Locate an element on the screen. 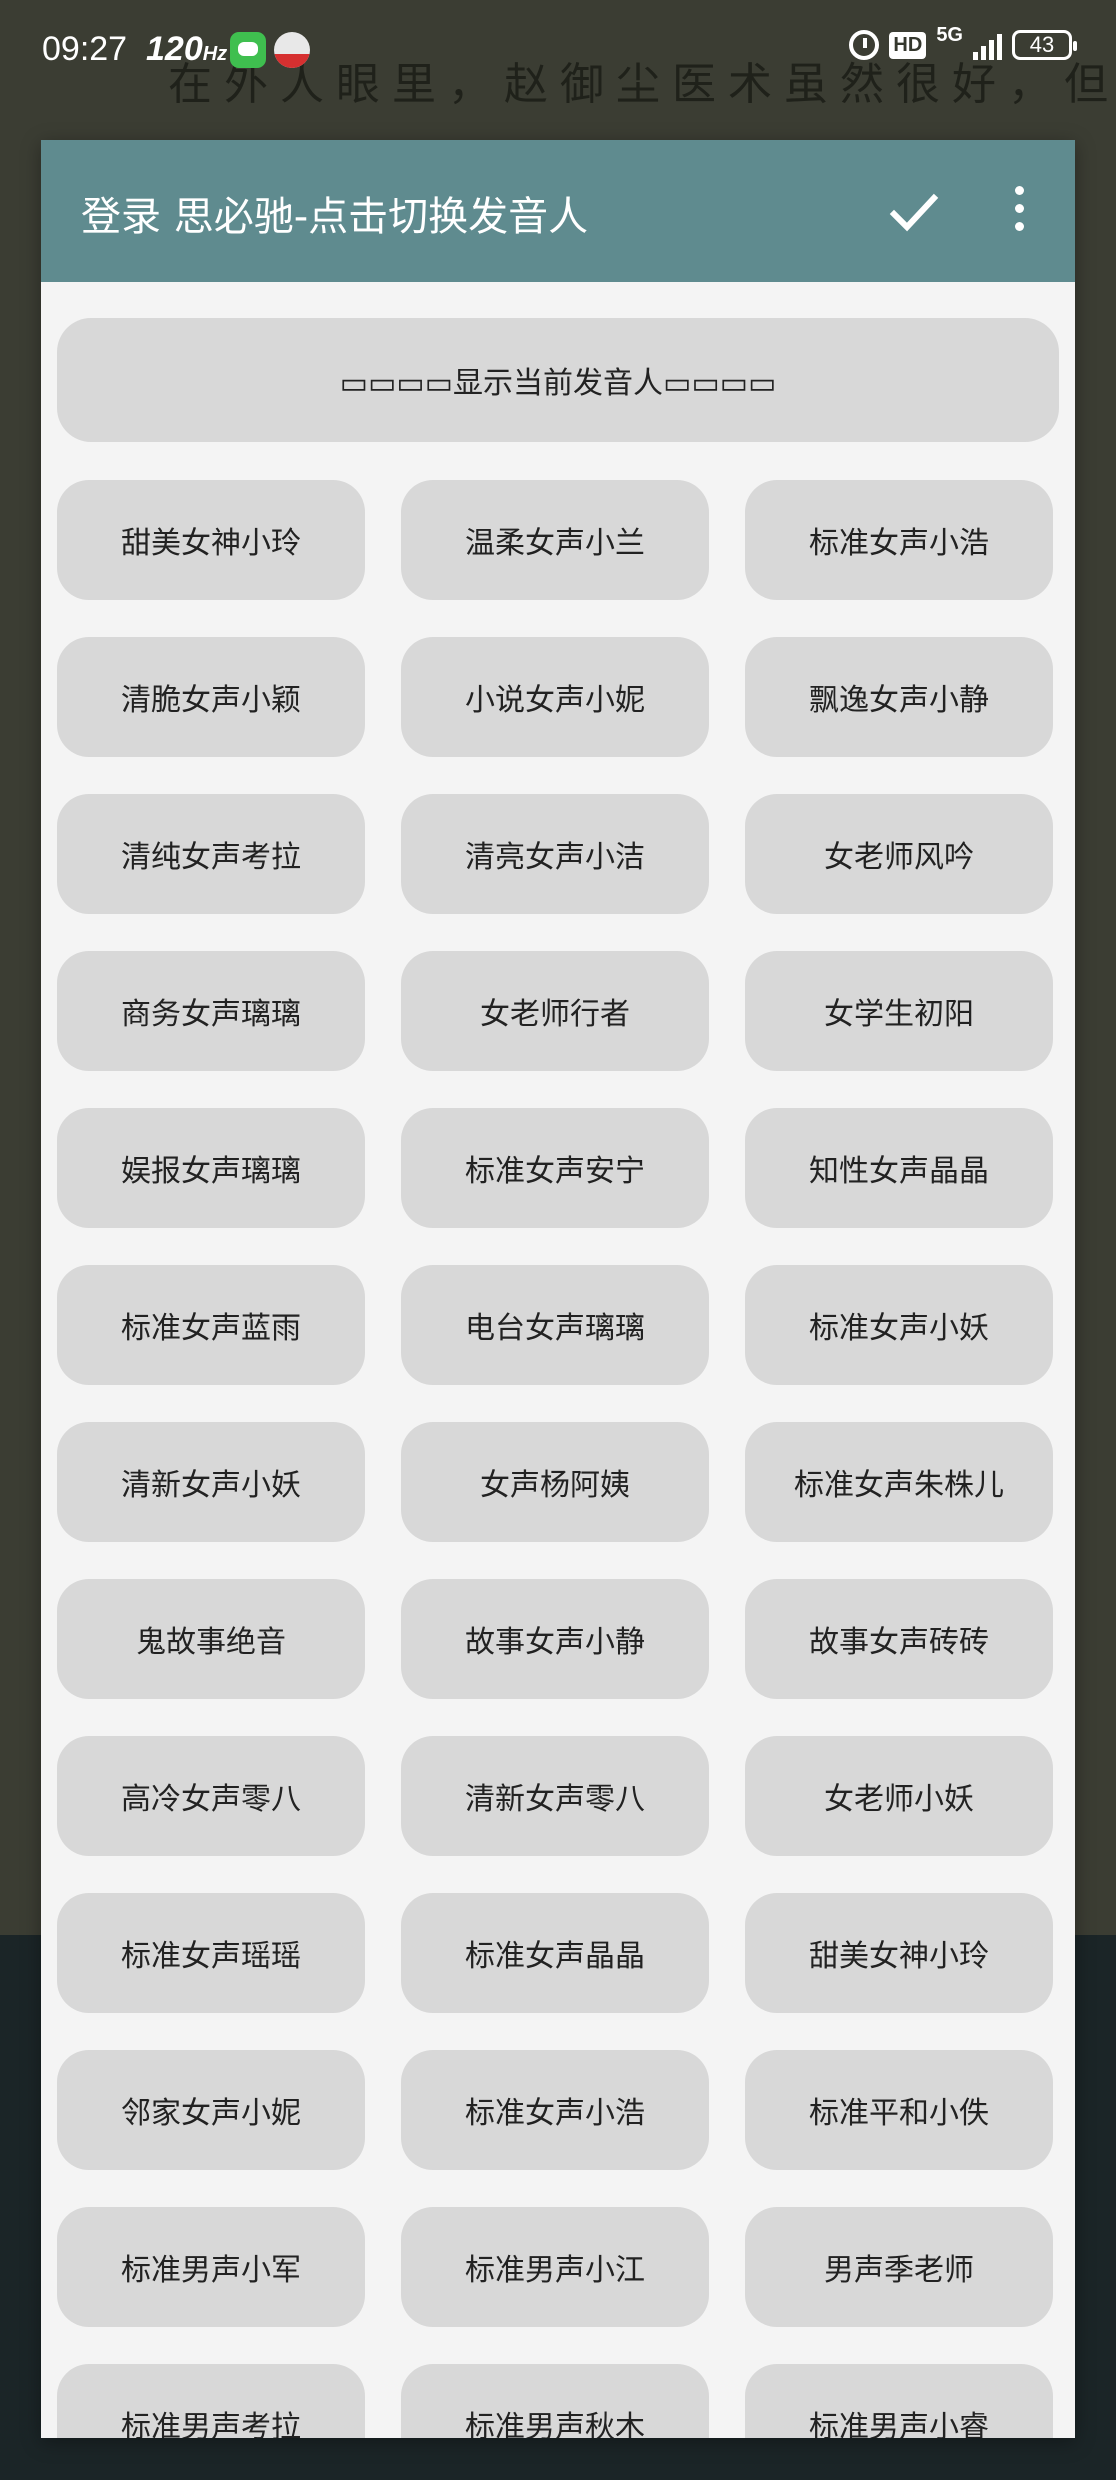  voice-option-button: 故事女声砖砖 is located at coordinates (899, 1639).